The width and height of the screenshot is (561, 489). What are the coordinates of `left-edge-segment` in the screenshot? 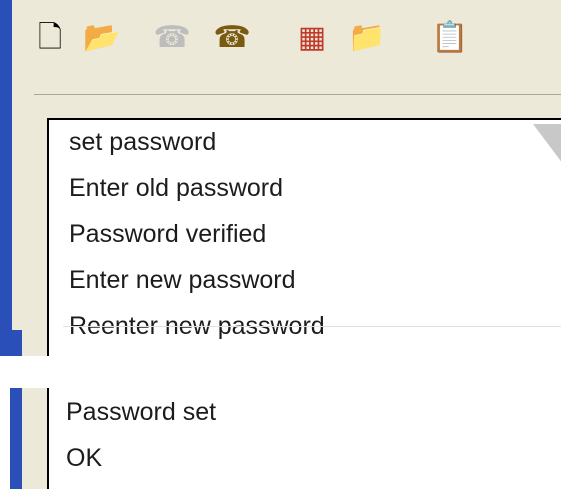 It's located at (16, 343).